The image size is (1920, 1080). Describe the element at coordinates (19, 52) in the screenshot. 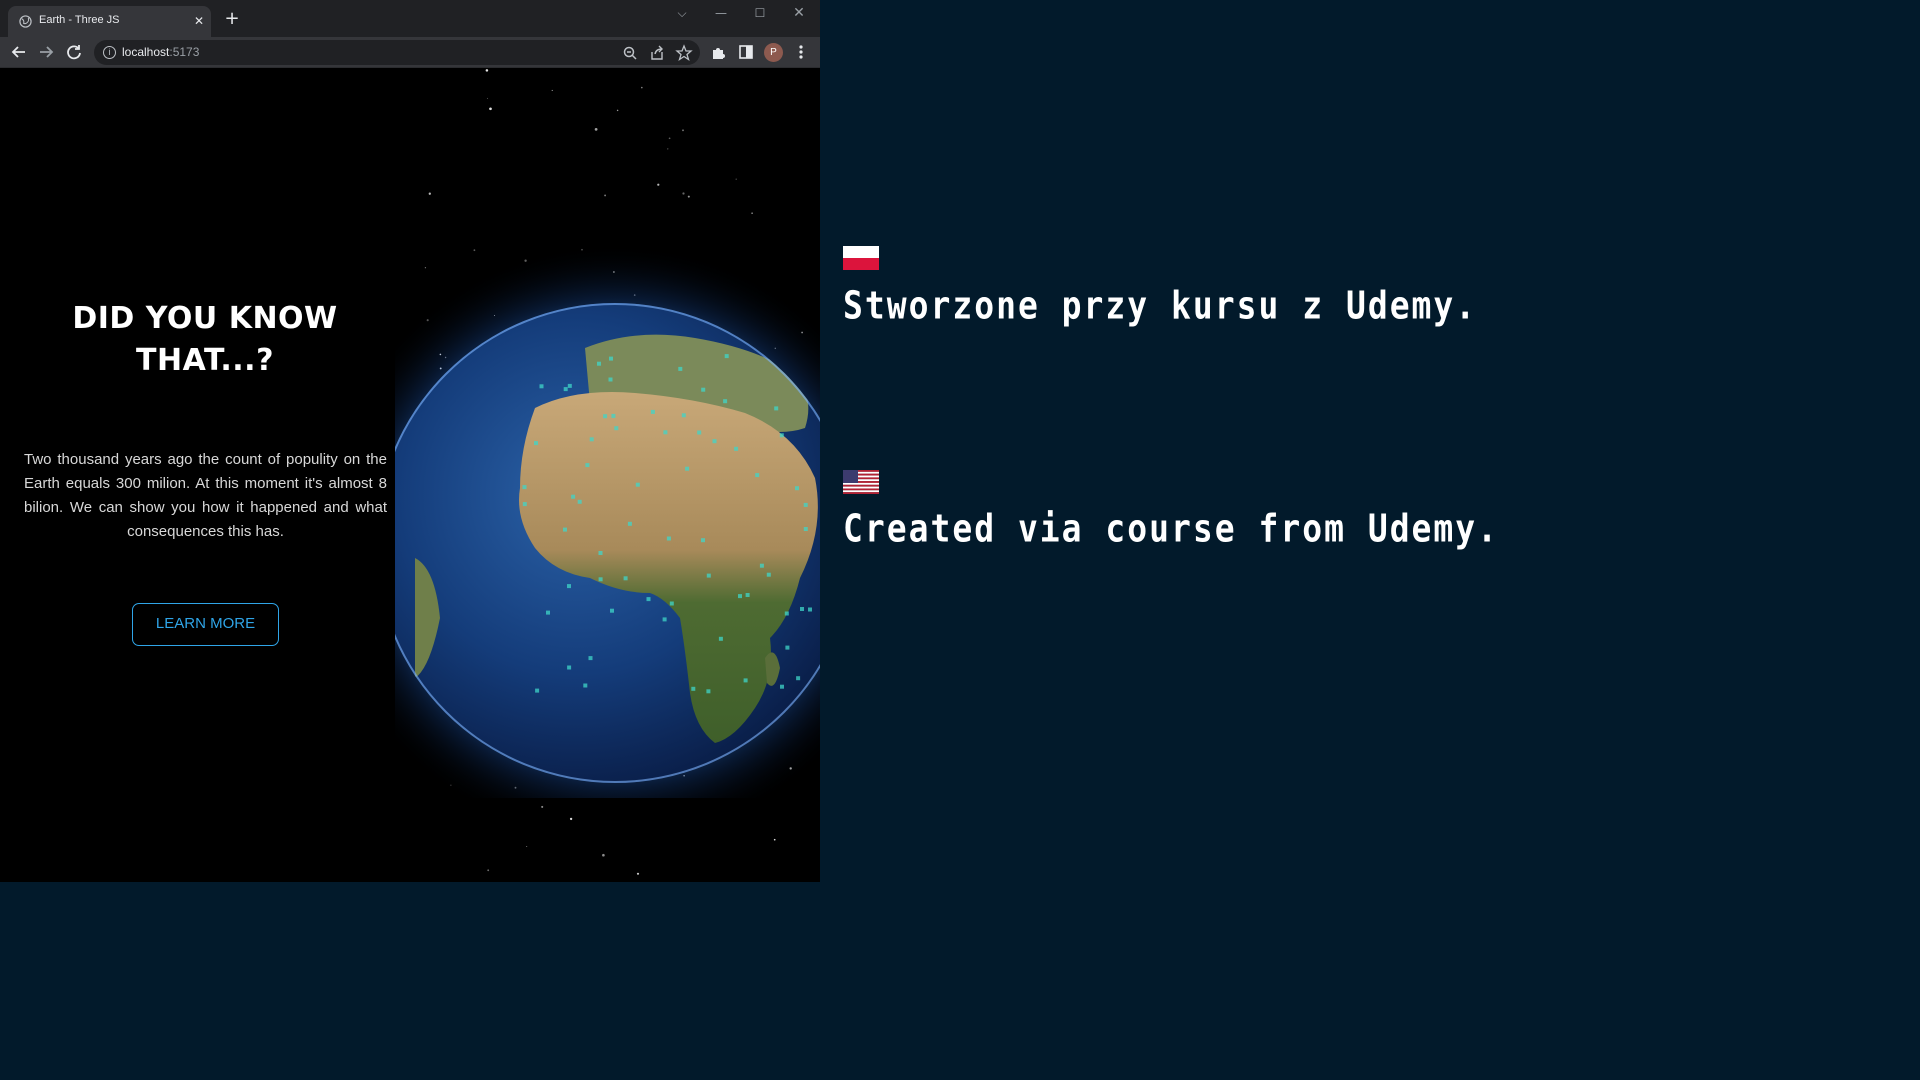

I see `back-arrow-icon` at that location.